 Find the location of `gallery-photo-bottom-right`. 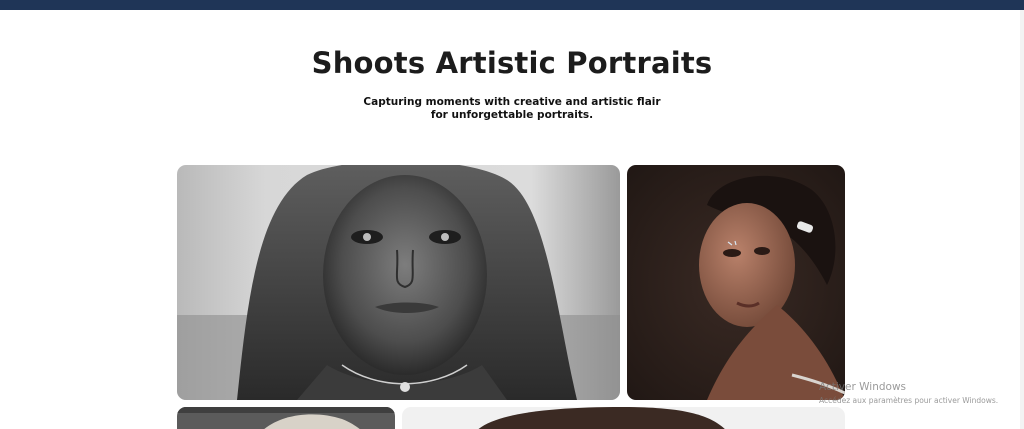

gallery-photo-bottom-right is located at coordinates (623, 418).